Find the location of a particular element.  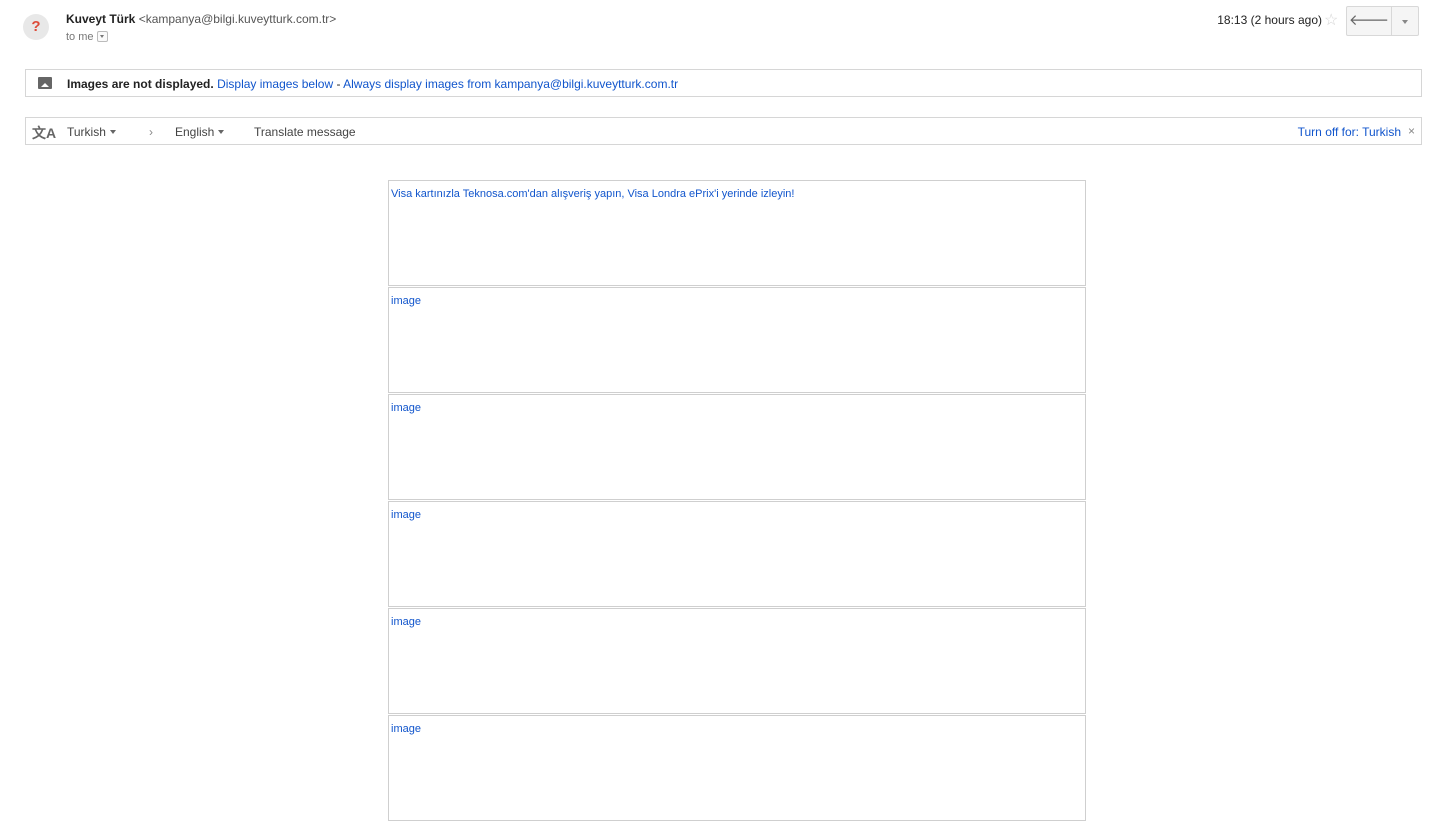

reply-button-group: 🡐 is located at coordinates (1382, 21).